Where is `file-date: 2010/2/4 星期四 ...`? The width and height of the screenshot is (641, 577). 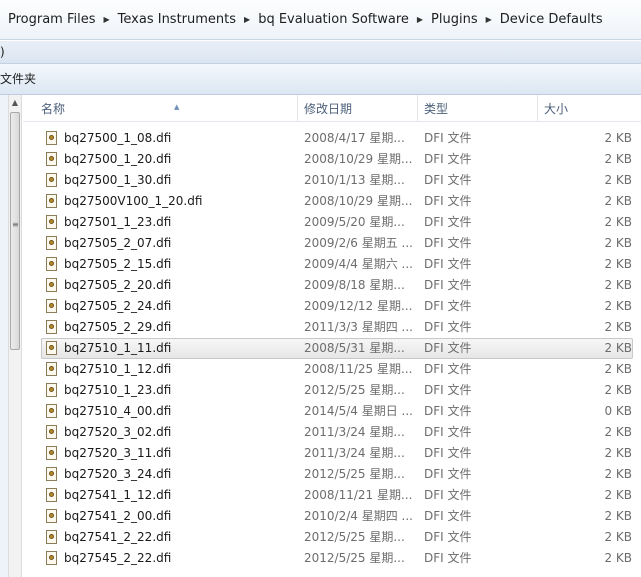 file-date: 2010/2/4 星期四 ... is located at coordinates (358, 516).